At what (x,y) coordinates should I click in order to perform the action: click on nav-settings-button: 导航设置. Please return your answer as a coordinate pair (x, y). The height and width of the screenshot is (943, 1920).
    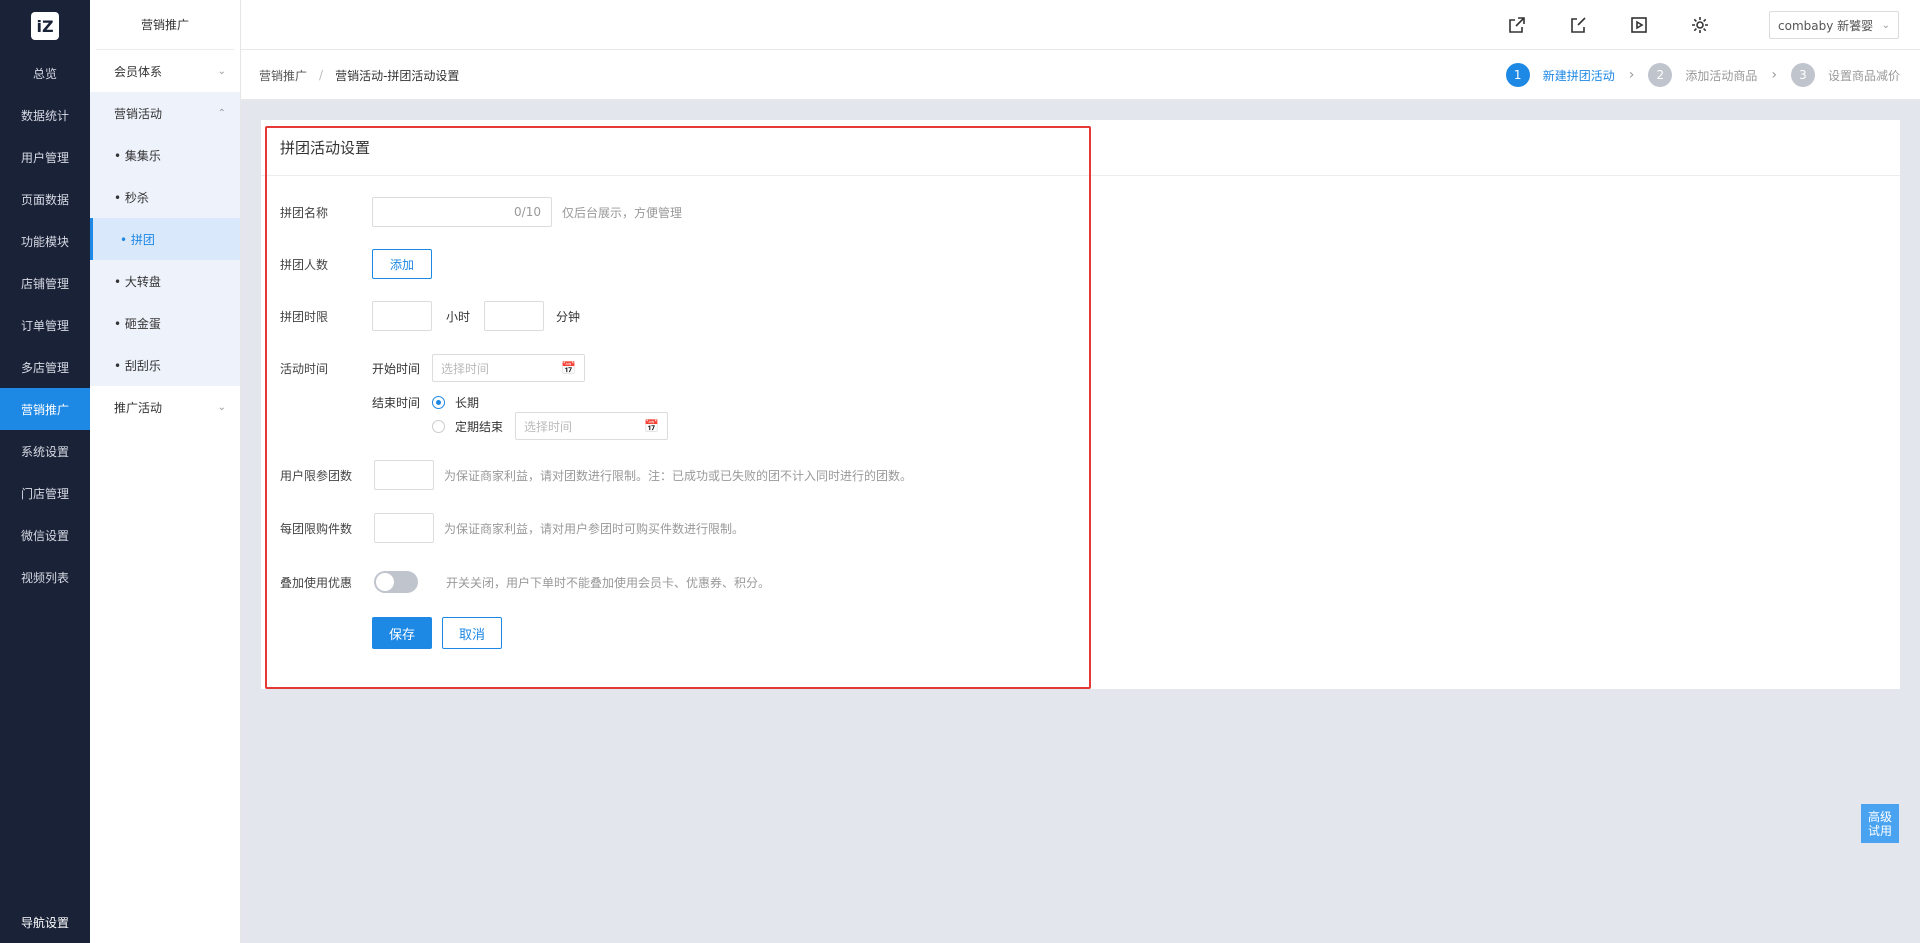
    Looking at the image, I should click on (45, 922).